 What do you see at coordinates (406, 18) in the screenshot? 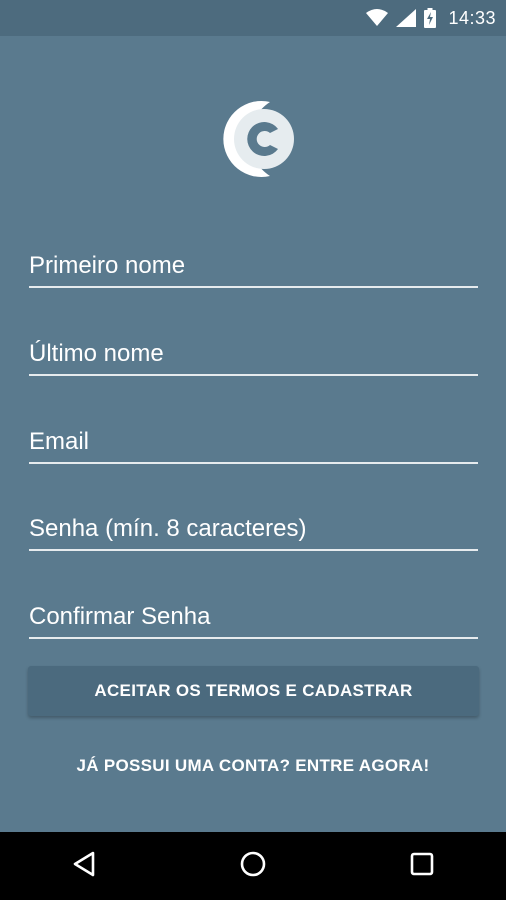
I see `signal-icon` at bounding box center [406, 18].